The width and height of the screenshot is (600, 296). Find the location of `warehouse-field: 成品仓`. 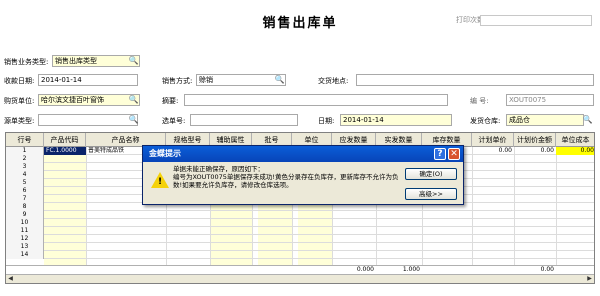

warehouse-field: 成品仓 is located at coordinates (545, 120).